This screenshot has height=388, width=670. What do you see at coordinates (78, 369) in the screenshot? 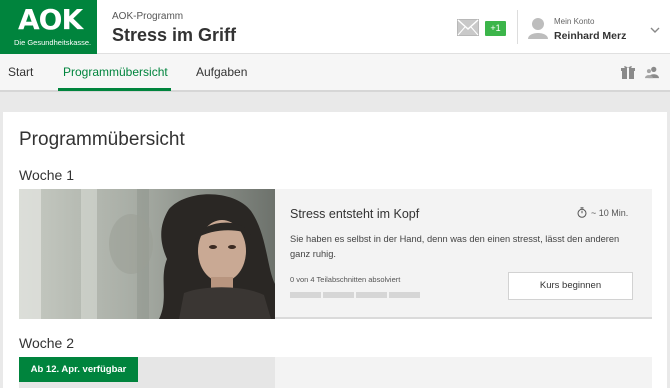
I see `availability-badge: Ab 12. Apr. verfügbar` at bounding box center [78, 369].